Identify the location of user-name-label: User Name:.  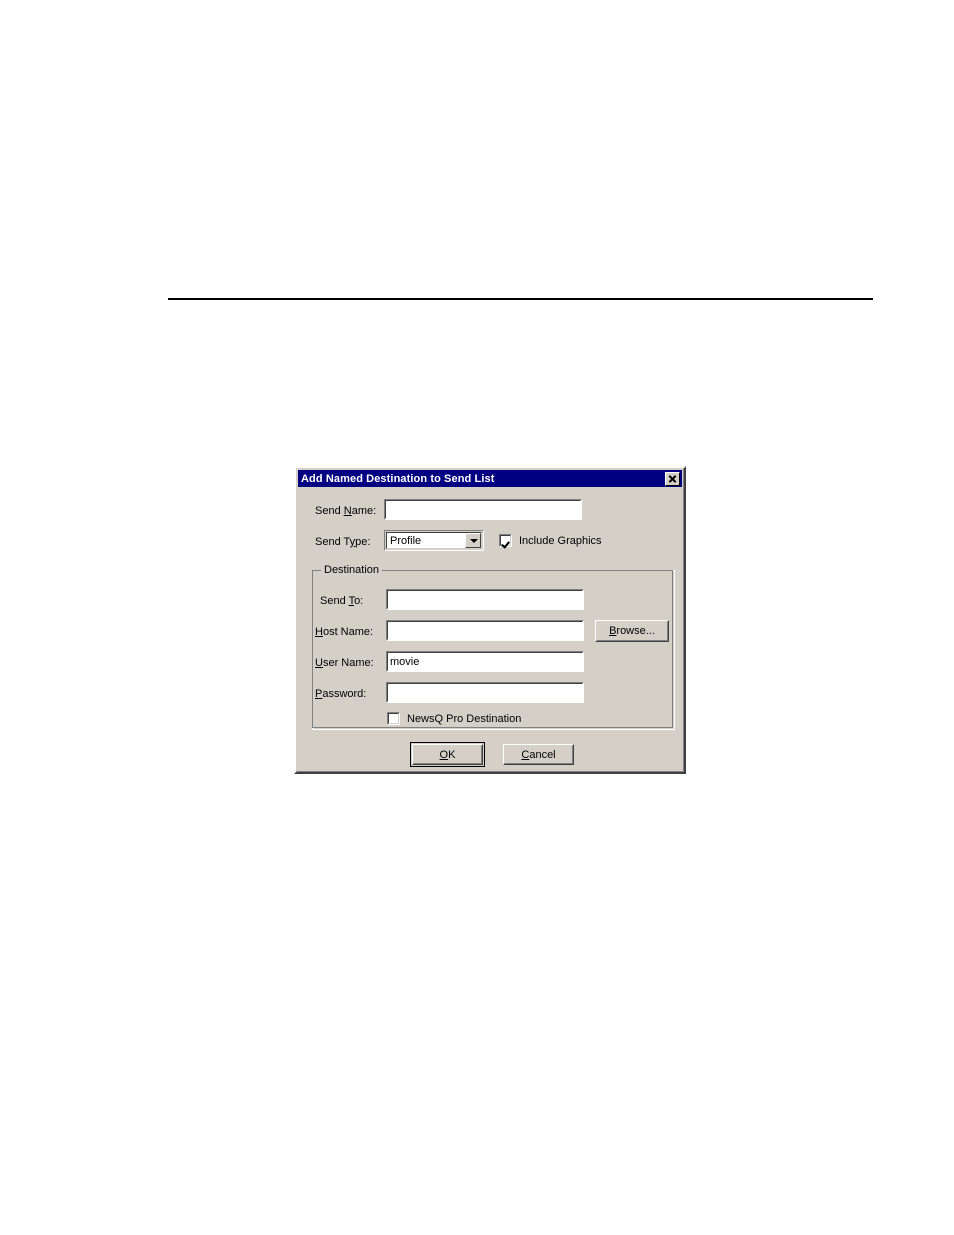
(344, 663).